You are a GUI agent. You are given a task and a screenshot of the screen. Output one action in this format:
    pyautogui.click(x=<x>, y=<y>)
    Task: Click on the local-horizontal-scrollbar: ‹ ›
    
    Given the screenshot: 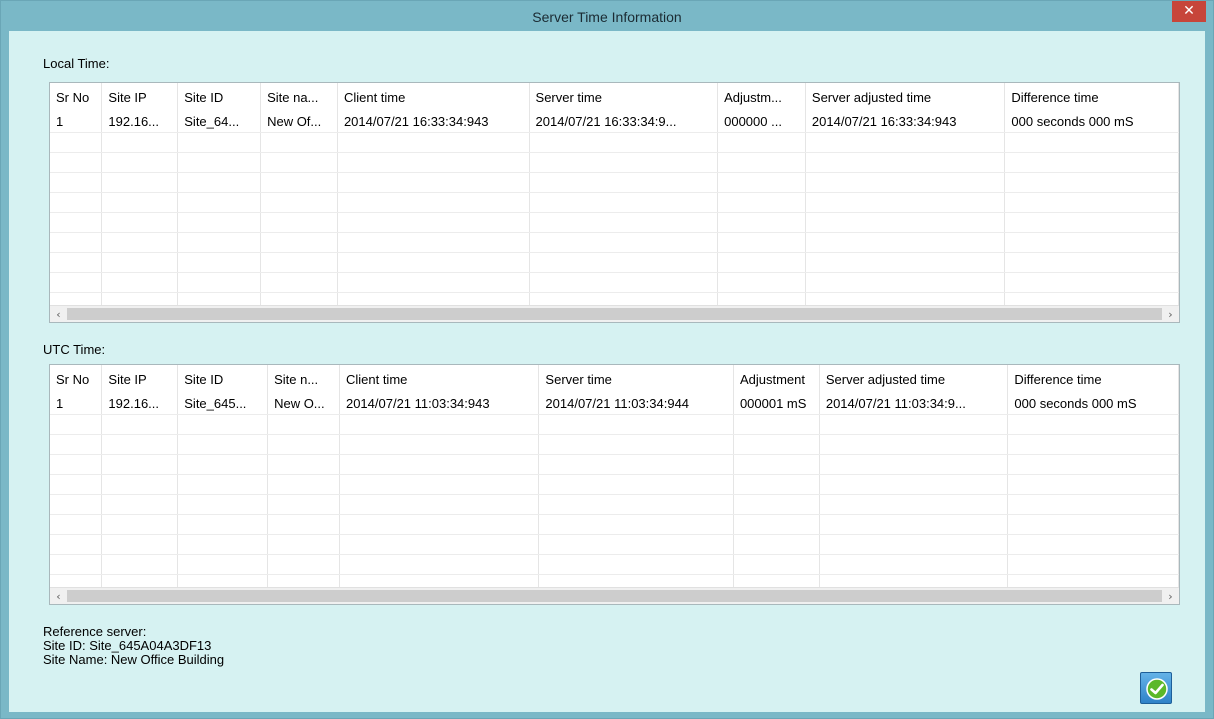 What is the action you would take?
    pyautogui.click(x=614, y=313)
    